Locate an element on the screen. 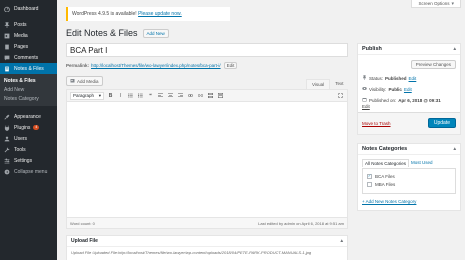  category-checklist: ✓ BCA Files MBA Files is located at coordinates (409, 181).